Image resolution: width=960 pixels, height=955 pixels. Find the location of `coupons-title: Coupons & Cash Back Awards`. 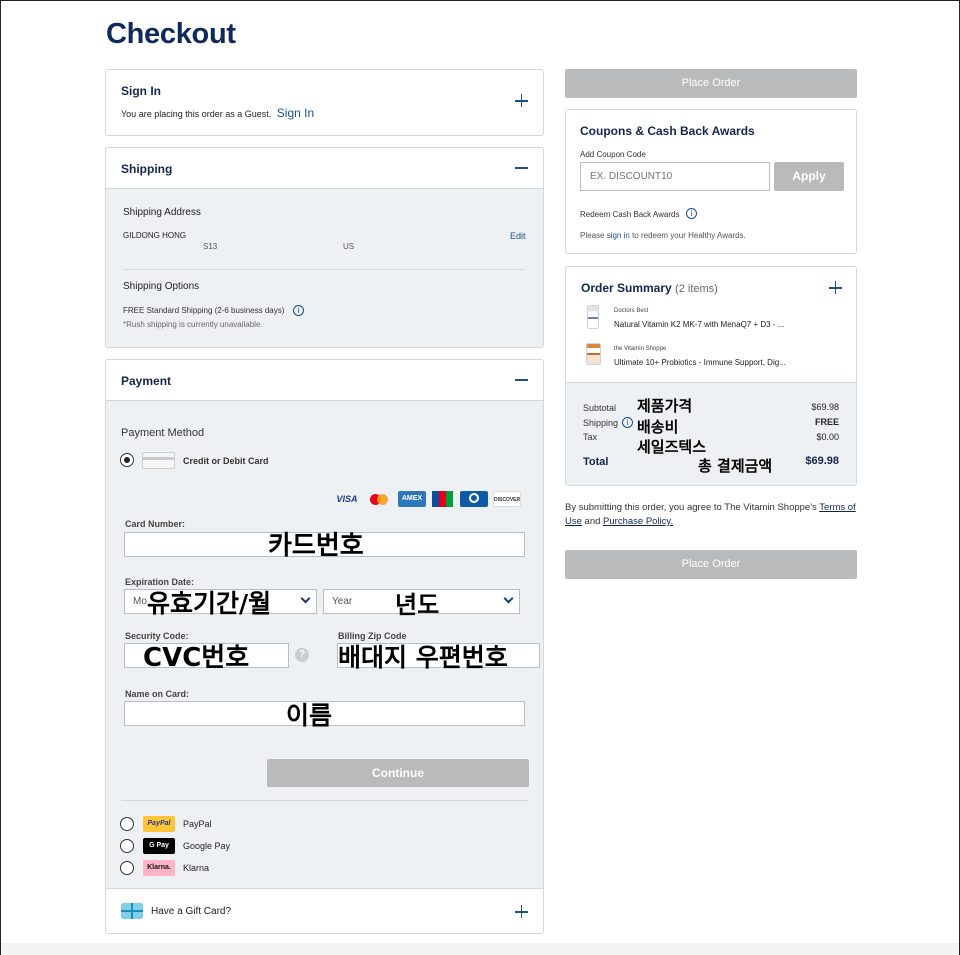

coupons-title: Coupons & Cash Back Awards is located at coordinates (667, 131).